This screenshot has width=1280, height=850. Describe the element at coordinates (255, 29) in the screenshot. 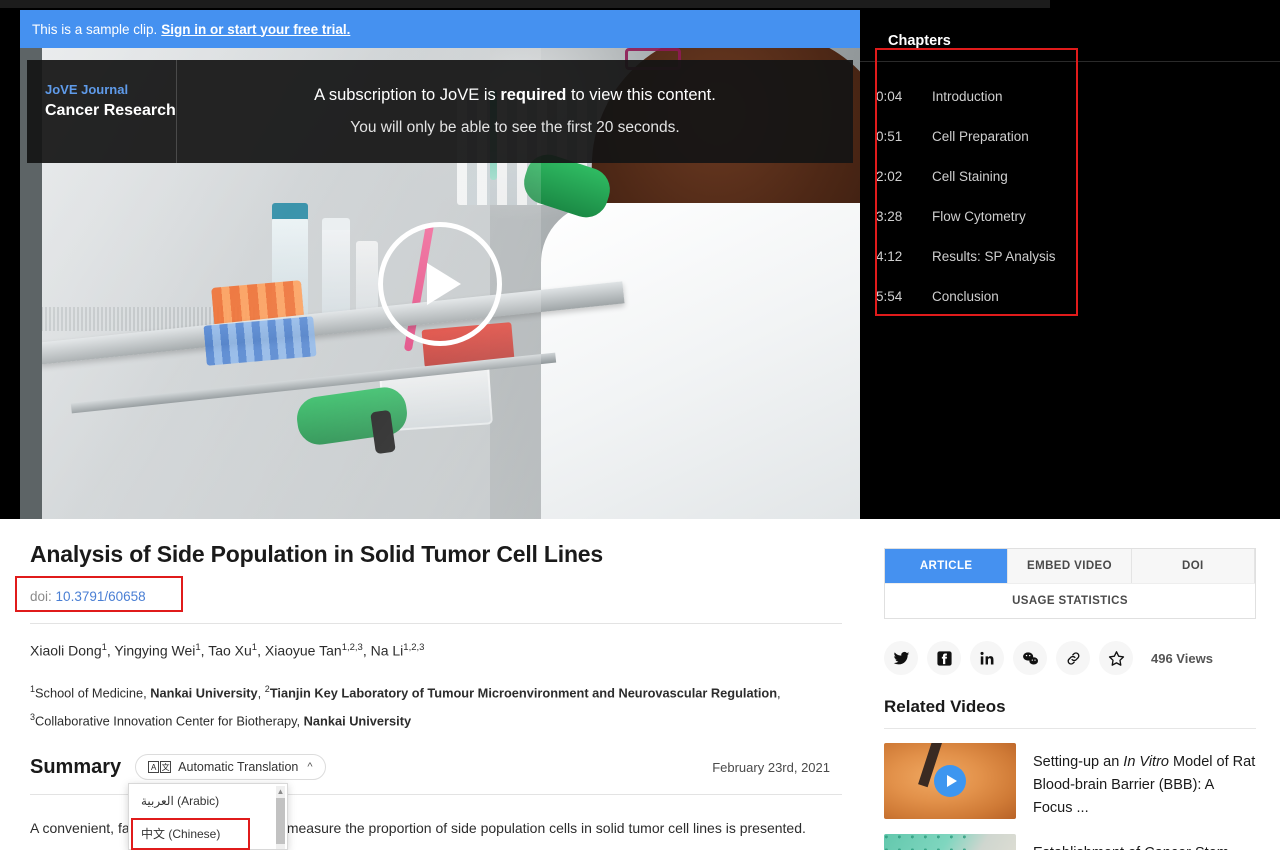

I see `sign-in-trial-link: Sign in or start your free trial.` at that location.